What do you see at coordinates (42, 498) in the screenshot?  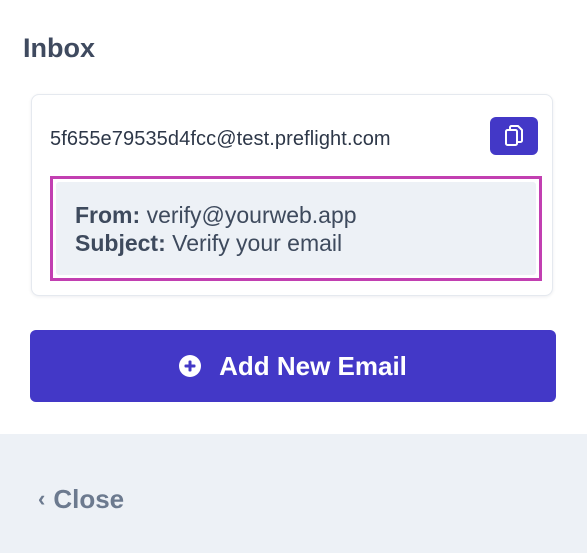 I see `chevron-left-icon: ‹` at bounding box center [42, 498].